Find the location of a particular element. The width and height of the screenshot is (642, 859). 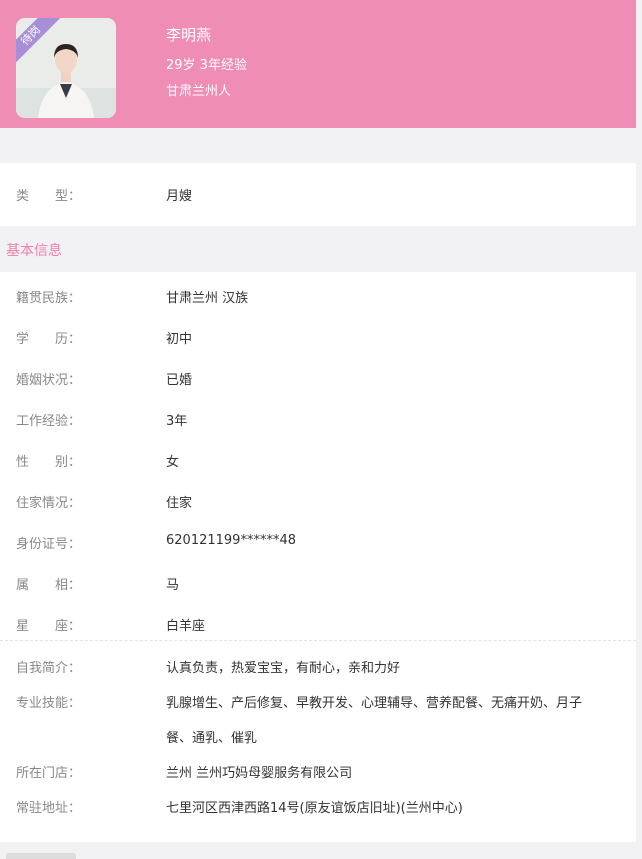

type-card: 类 型： 月嫂 is located at coordinates (318, 194).